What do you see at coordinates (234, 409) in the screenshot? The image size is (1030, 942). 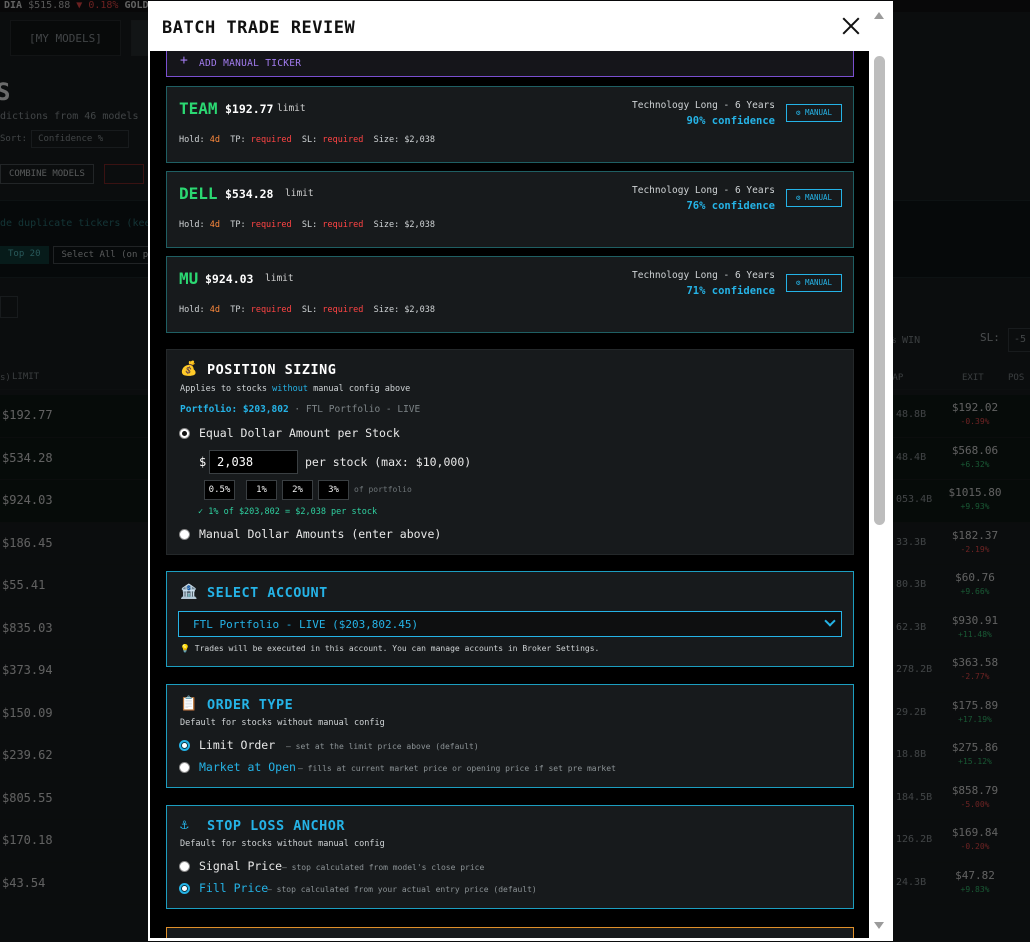 I see `portfolio-value: Portfolio: $203,802` at bounding box center [234, 409].